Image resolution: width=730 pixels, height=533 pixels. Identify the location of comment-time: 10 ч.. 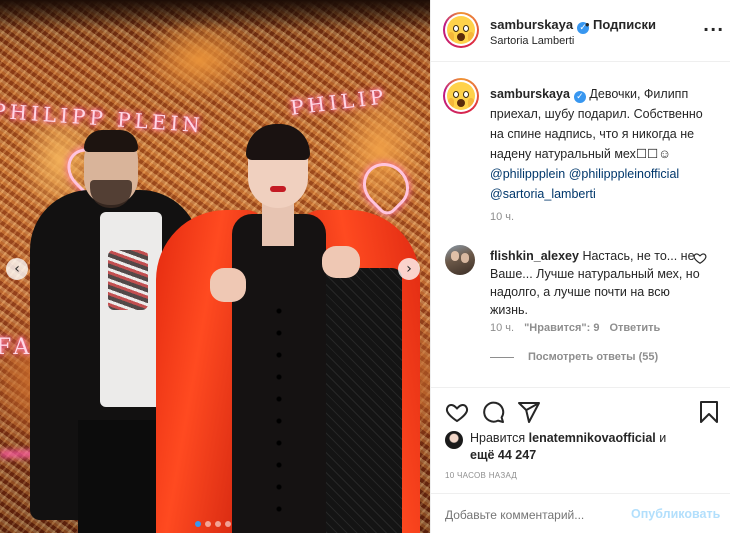
(502, 328).